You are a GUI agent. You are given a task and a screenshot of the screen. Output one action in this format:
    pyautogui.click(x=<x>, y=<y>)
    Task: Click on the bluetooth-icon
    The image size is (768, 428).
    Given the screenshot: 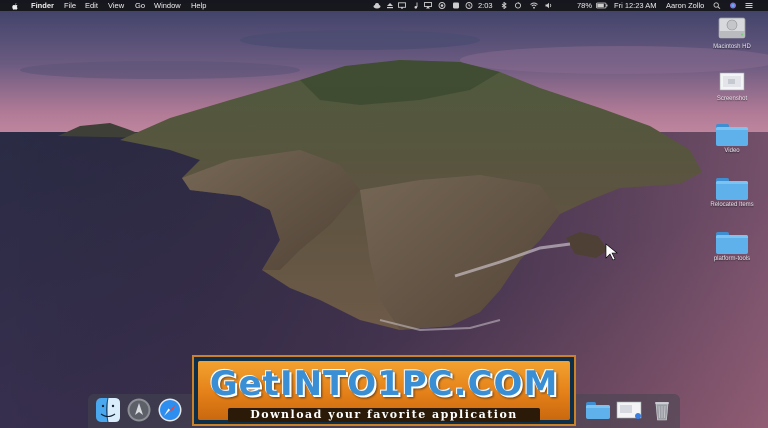 What is the action you would take?
    pyautogui.click(x=504, y=5)
    